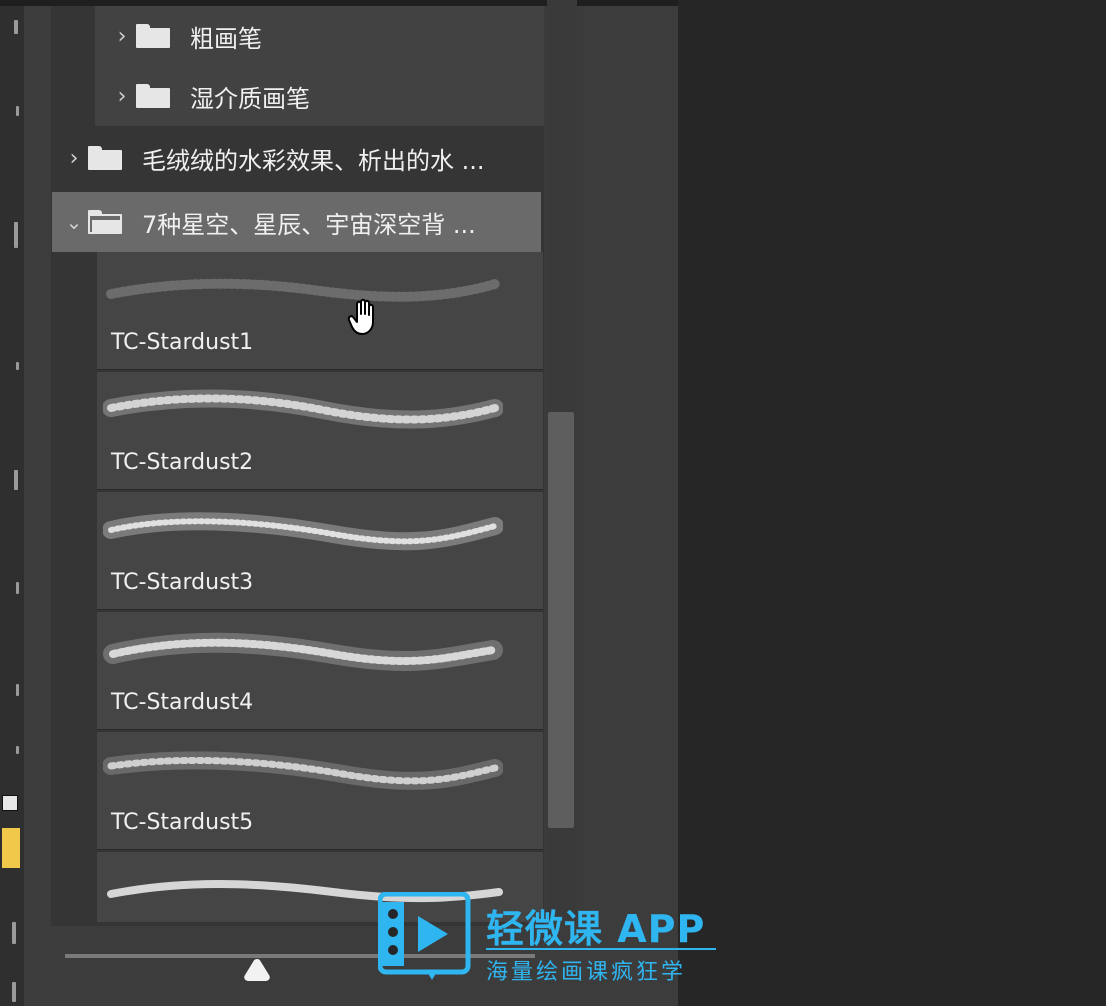  What do you see at coordinates (331, 36) in the screenshot?
I see `tree-row-coarse-brushes: › 粗画笔` at bounding box center [331, 36].